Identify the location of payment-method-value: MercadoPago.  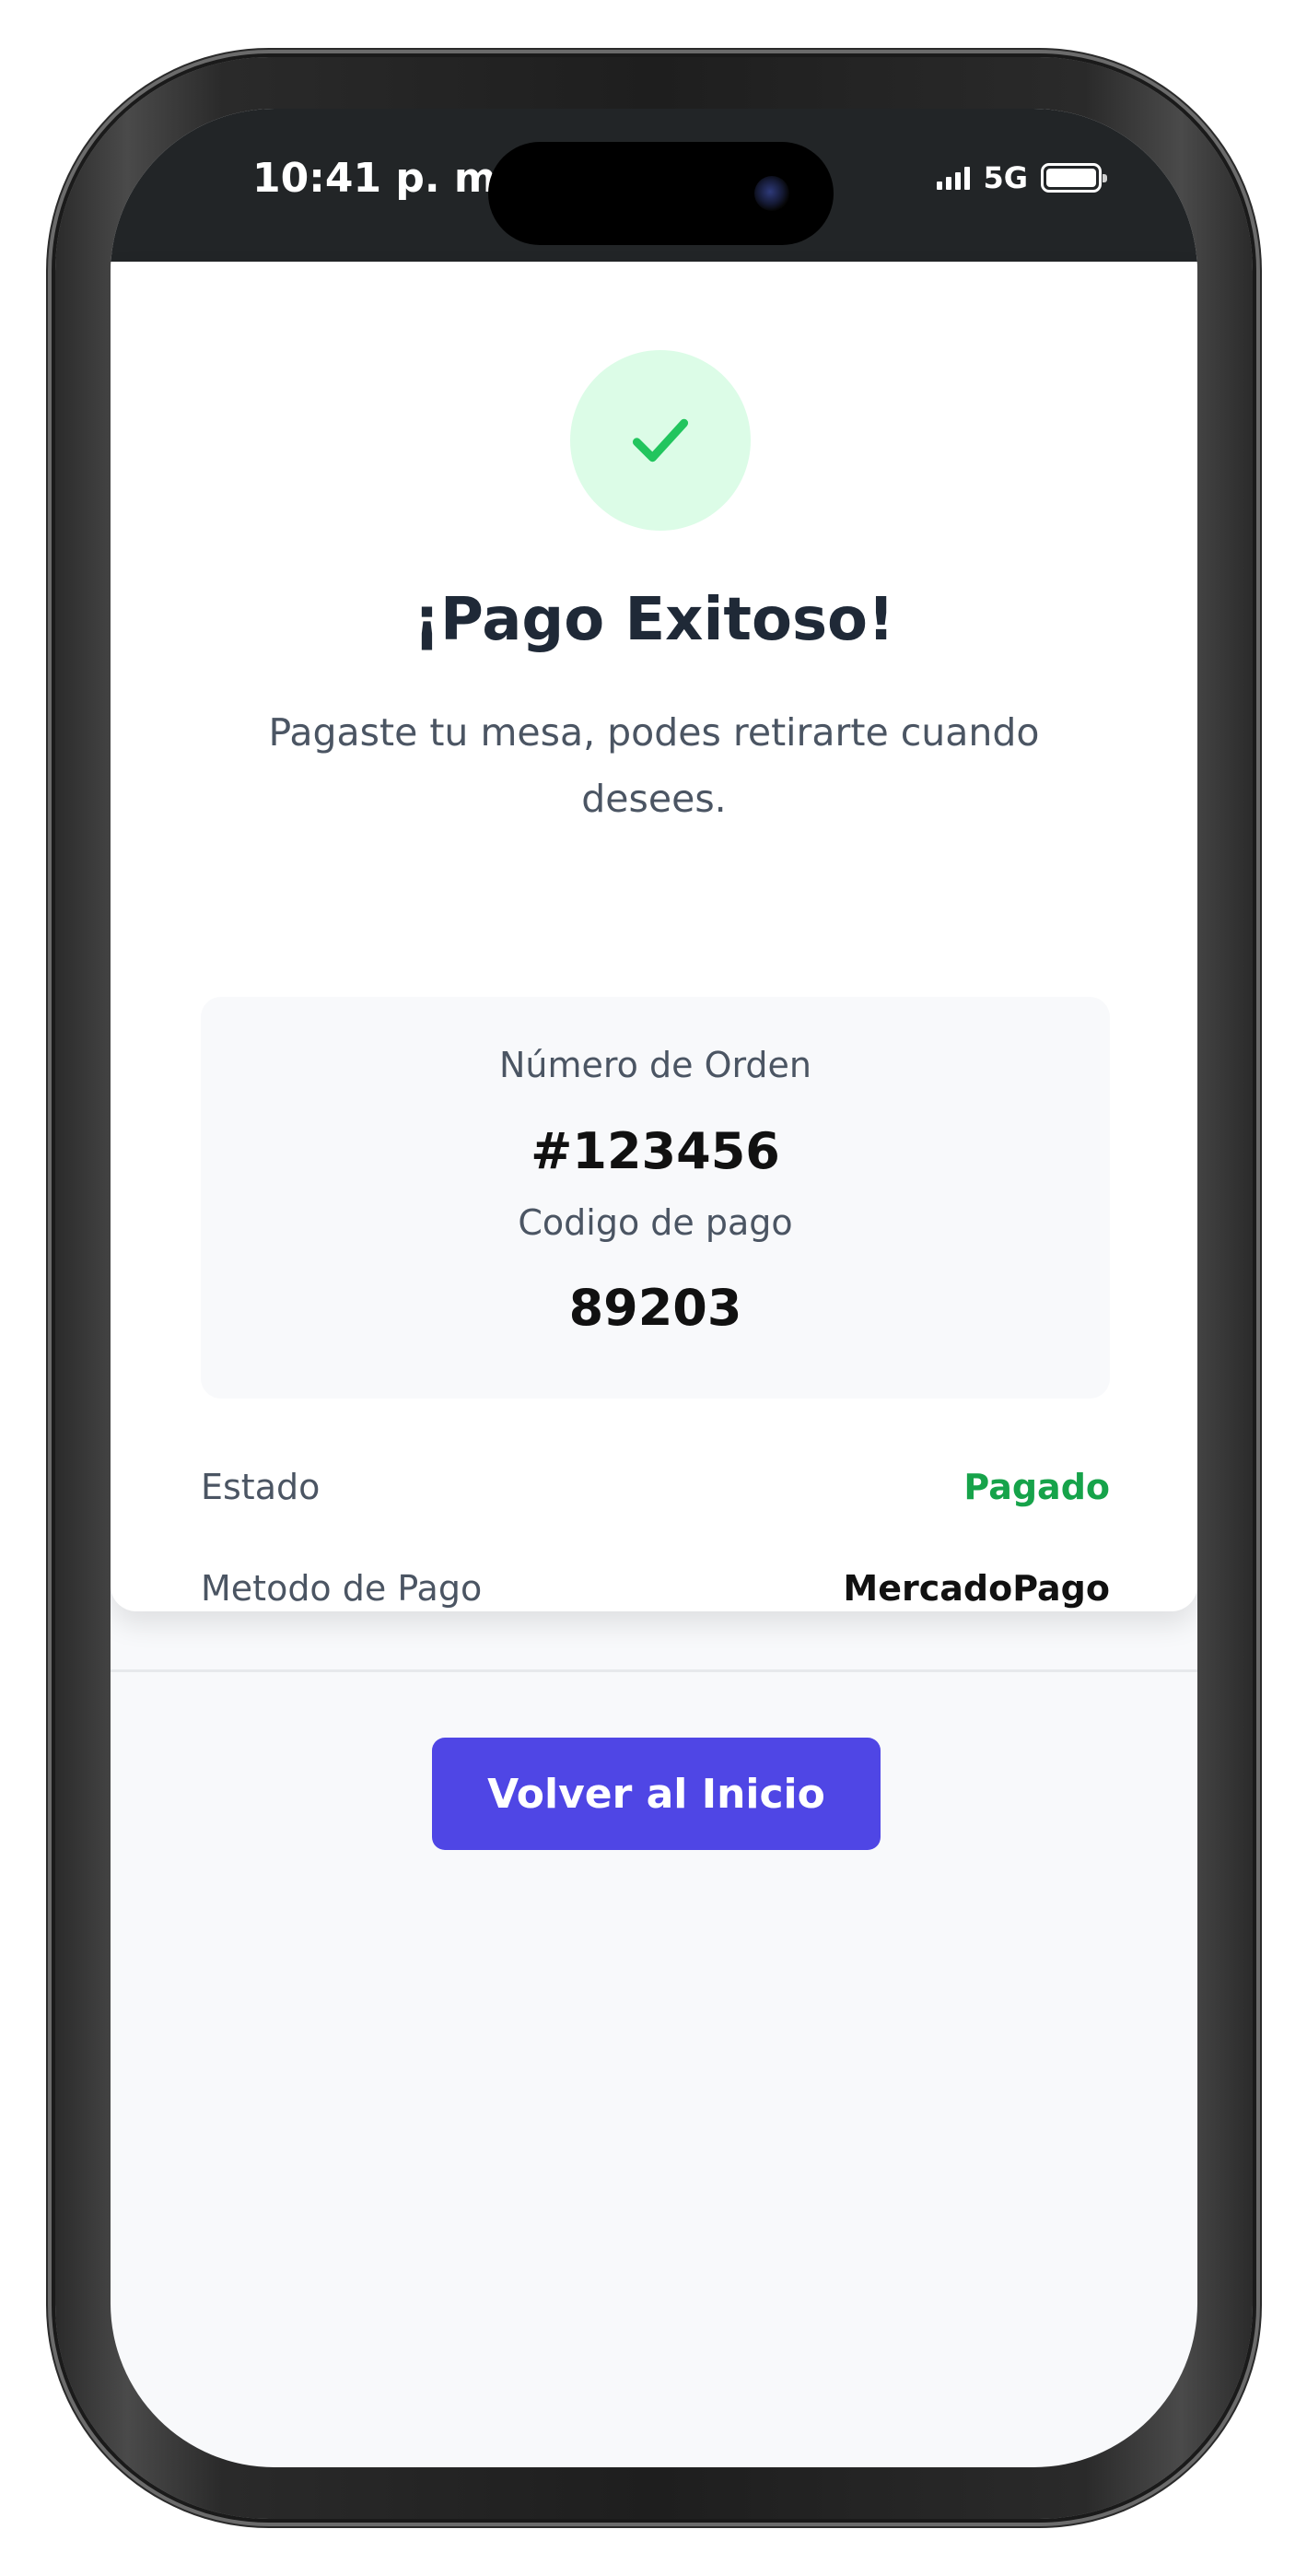
(977, 1588).